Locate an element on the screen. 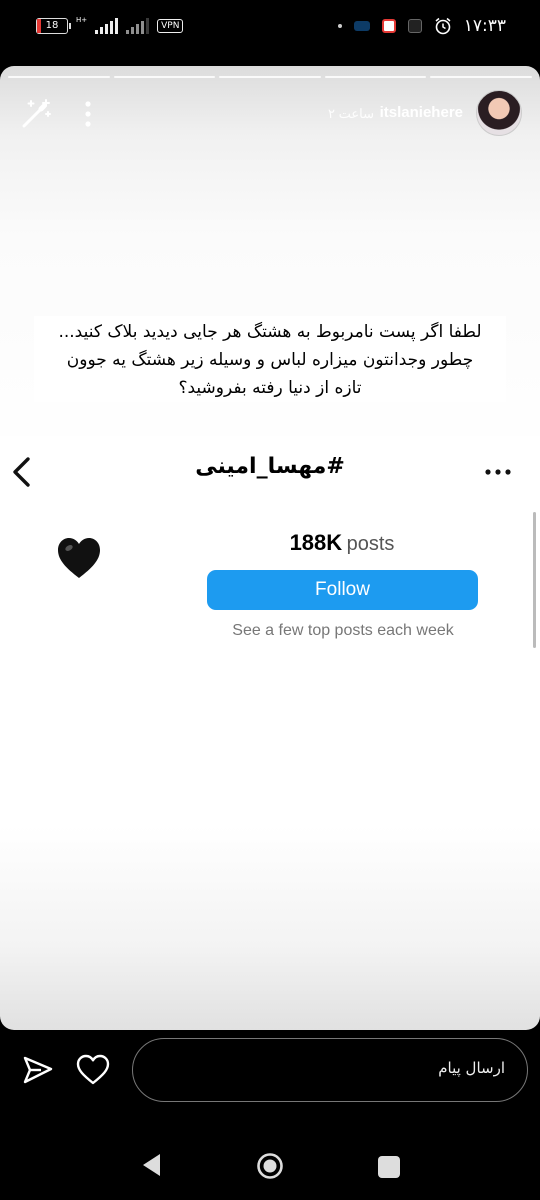 The height and width of the screenshot is (1200, 540). status-bar: 18 H+ VPN ۱۷:۳۳ is located at coordinates (270, 30).